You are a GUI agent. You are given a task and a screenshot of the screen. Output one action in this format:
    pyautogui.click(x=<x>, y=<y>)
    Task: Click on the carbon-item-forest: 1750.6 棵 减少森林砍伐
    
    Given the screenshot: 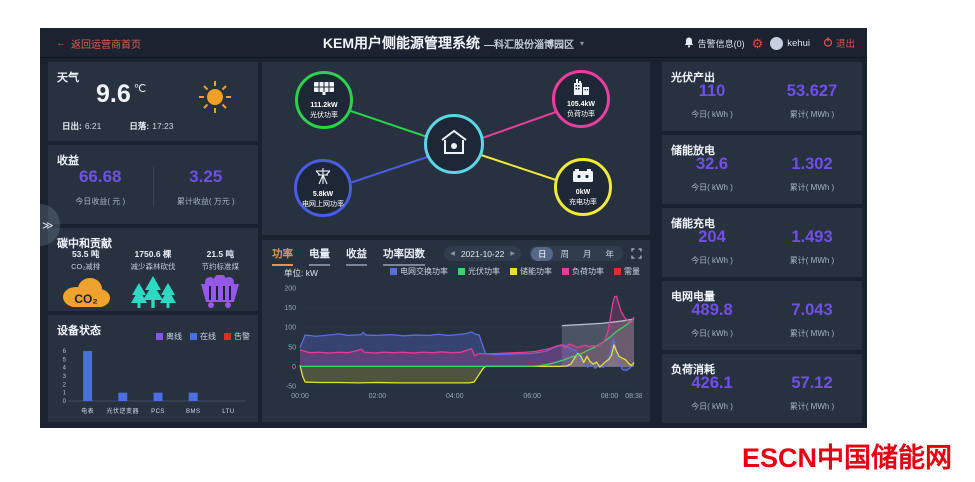 What is the action you would take?
    pyautogui.click(x=152, y=282)
    